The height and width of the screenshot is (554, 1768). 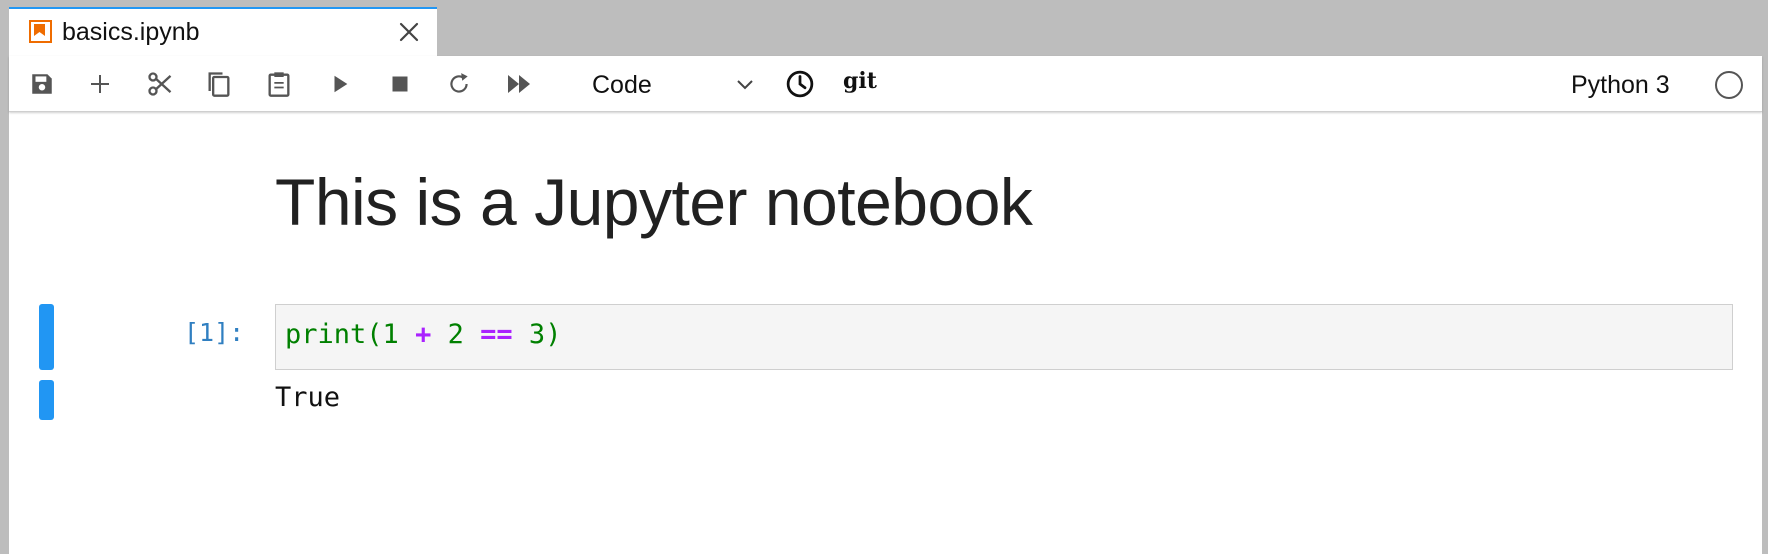 I want to click on code-token-punct: (, so click(x=374, y=334).